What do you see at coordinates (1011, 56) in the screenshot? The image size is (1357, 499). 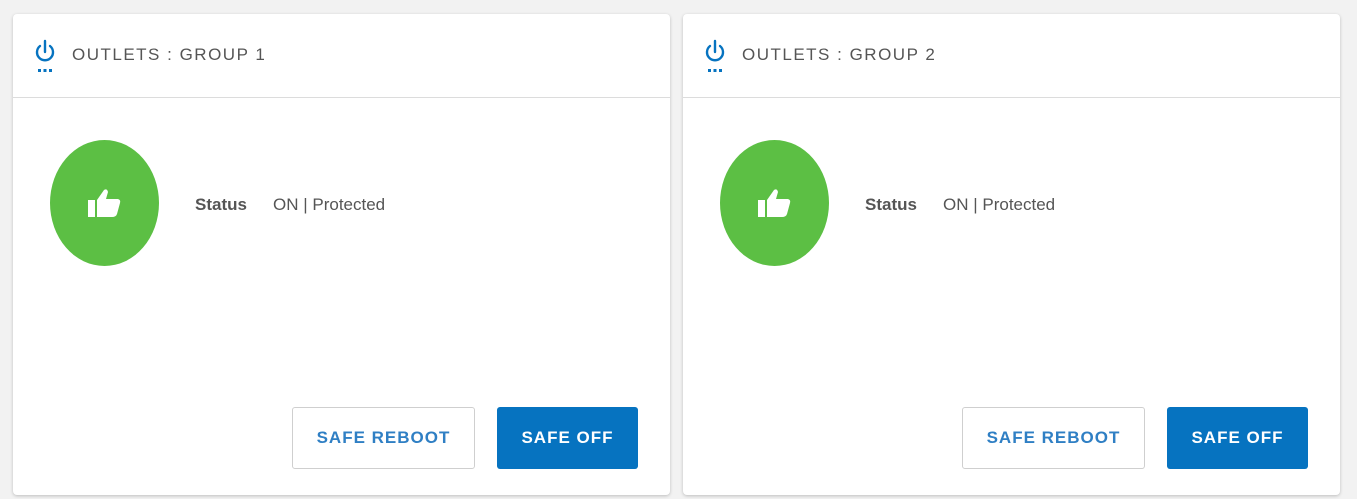 I see `card-header: OUTLETS : GROUP 2` at bounding box center [1011, 56].